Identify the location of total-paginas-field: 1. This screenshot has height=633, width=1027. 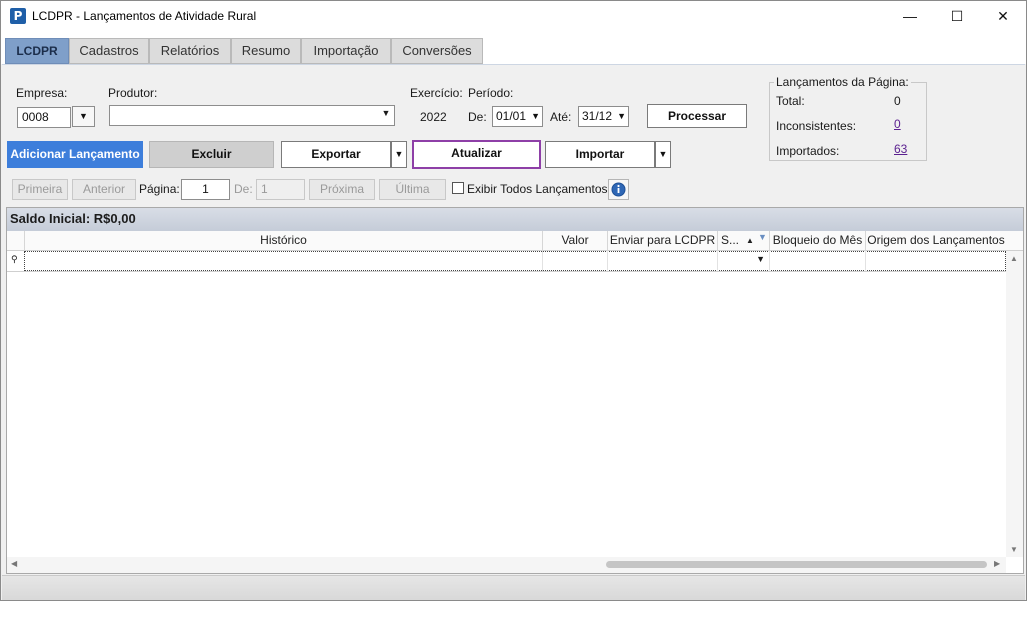
(280, 189).